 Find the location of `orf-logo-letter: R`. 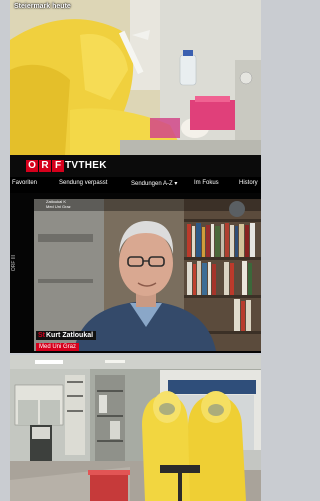

orf-logo-letter: R is located at coordinates (45, 166).